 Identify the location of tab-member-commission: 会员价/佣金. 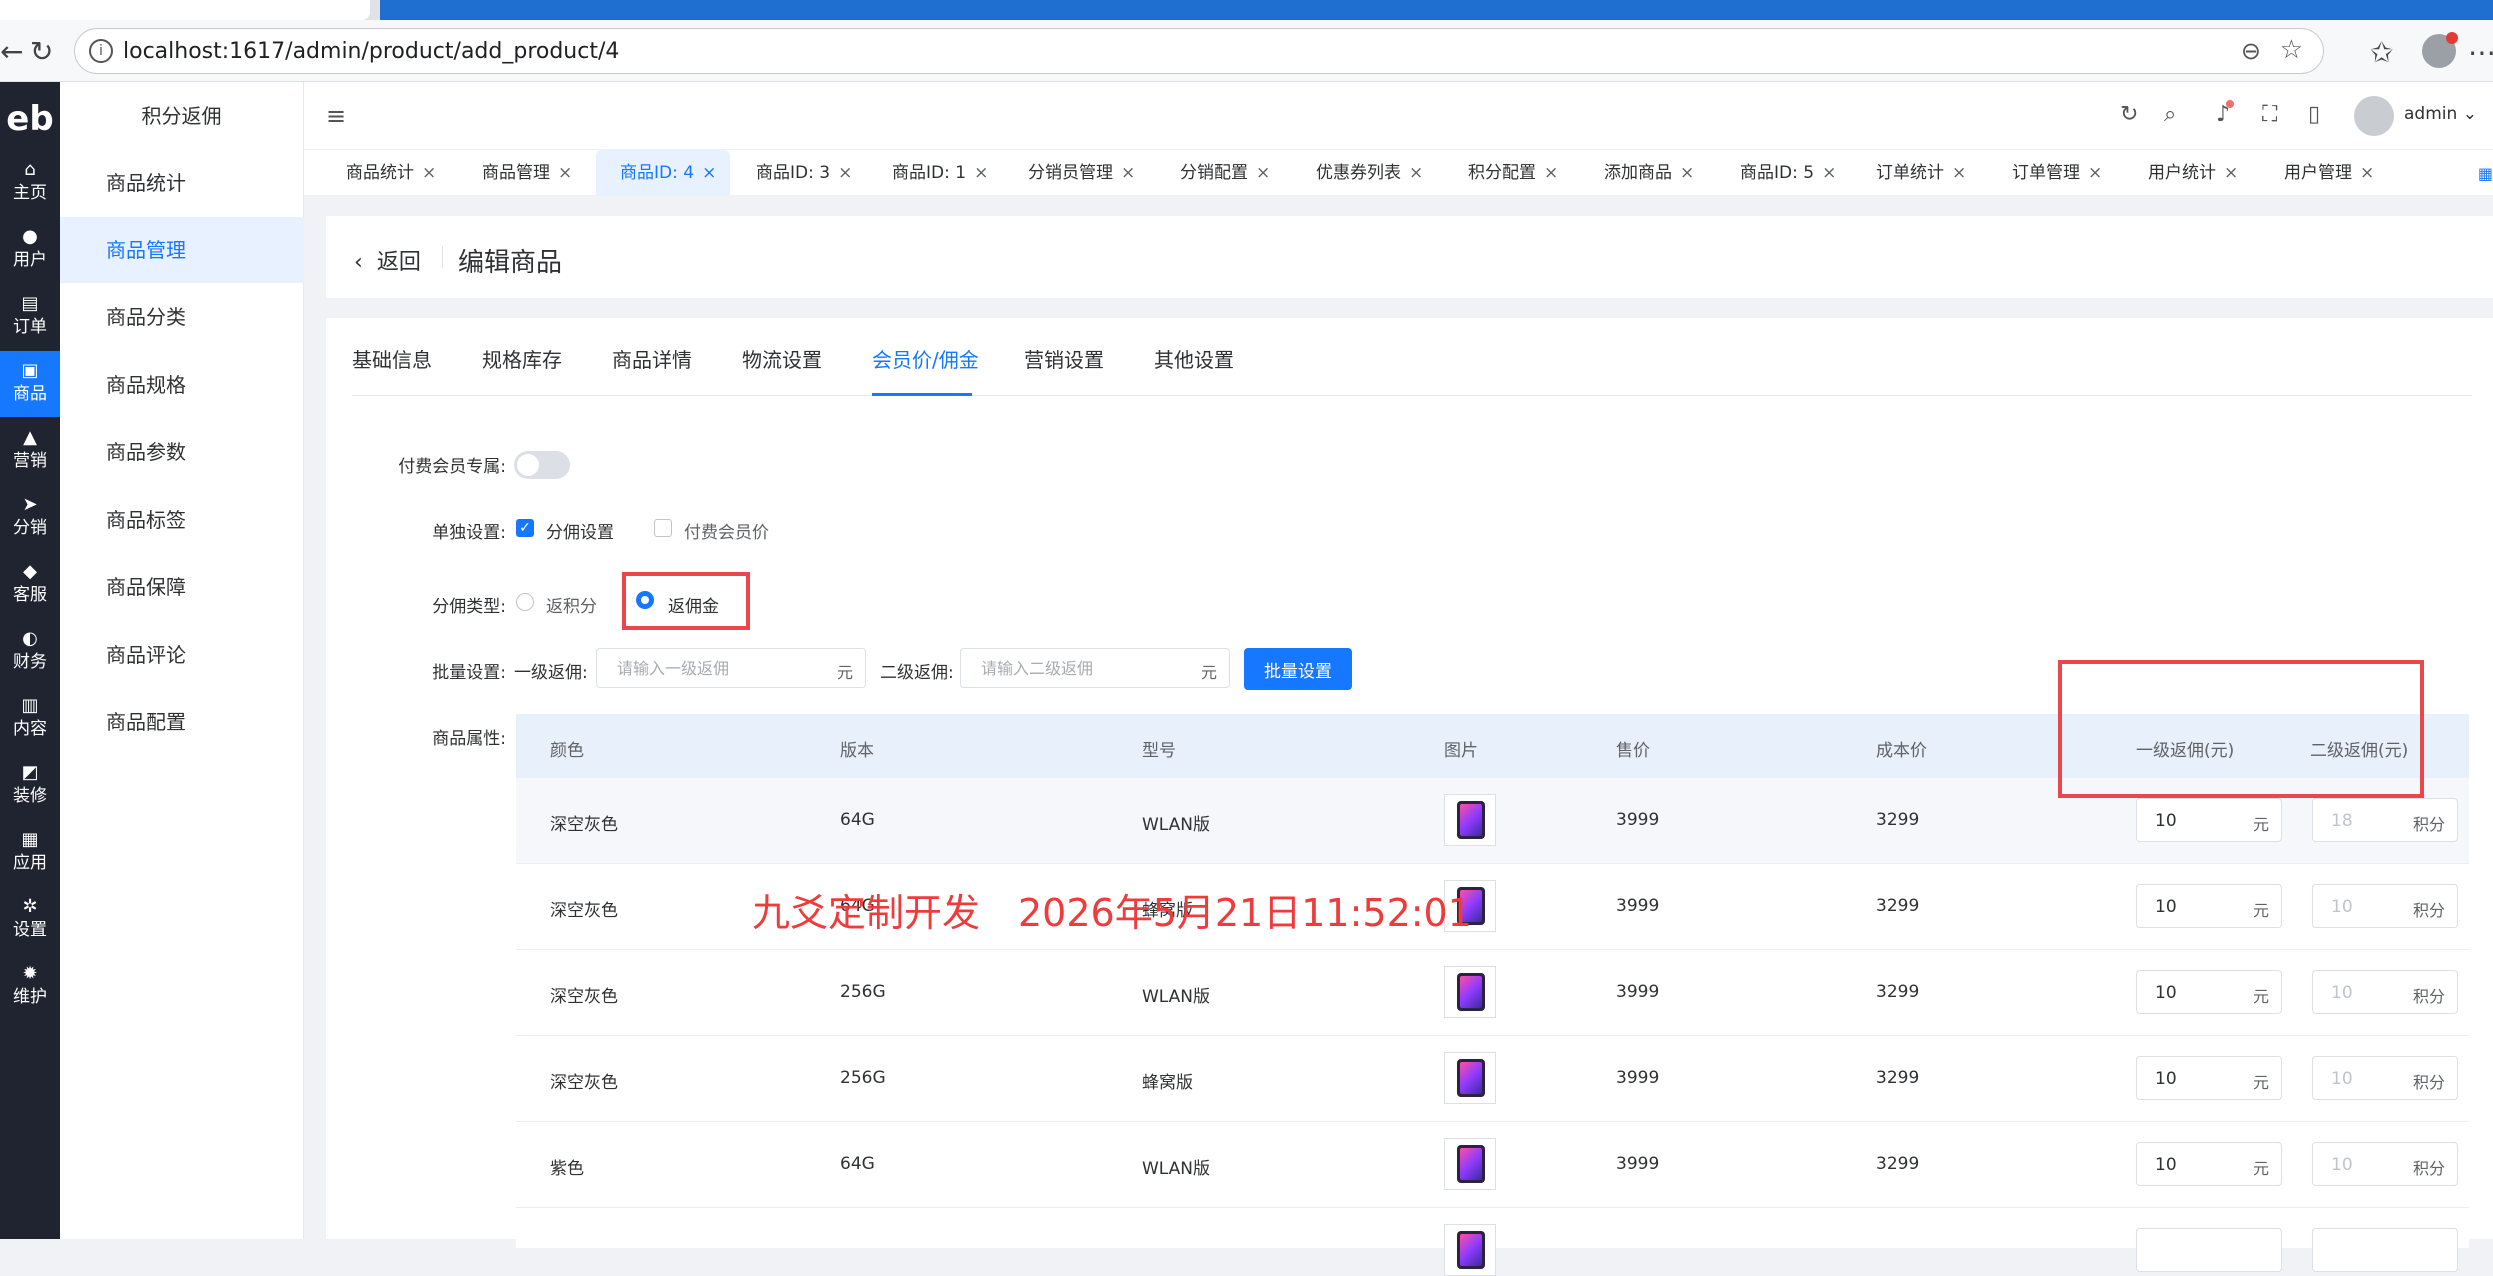
(925, 358).